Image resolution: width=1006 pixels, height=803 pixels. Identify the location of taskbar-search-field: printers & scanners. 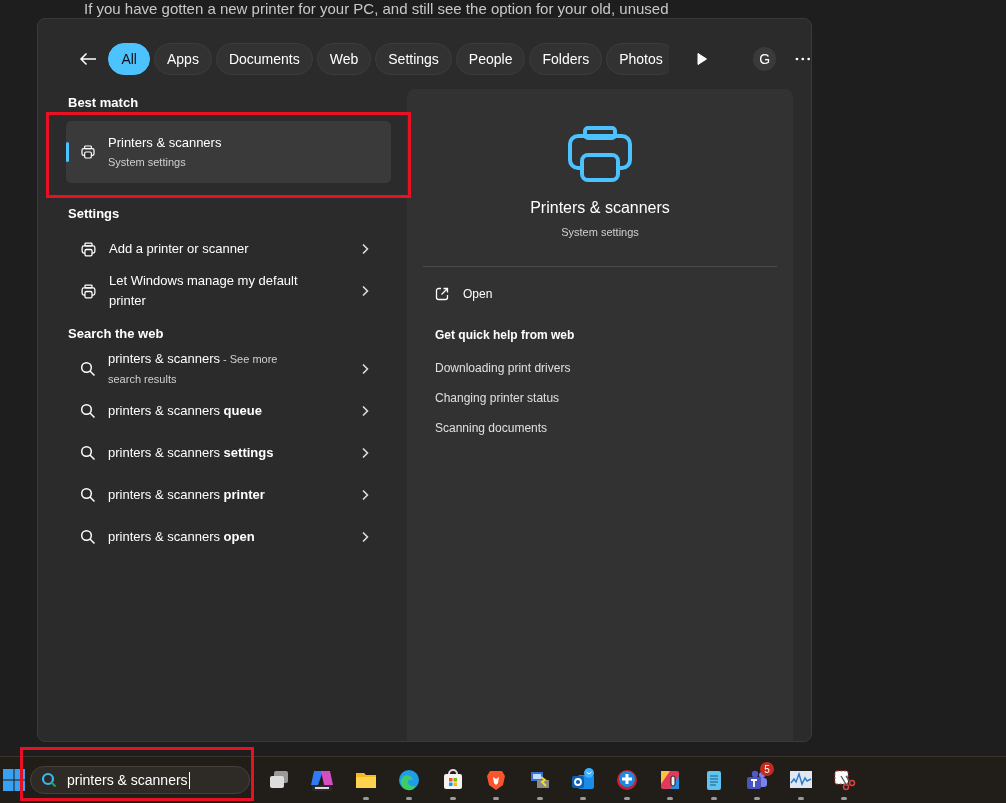
(140, 780).